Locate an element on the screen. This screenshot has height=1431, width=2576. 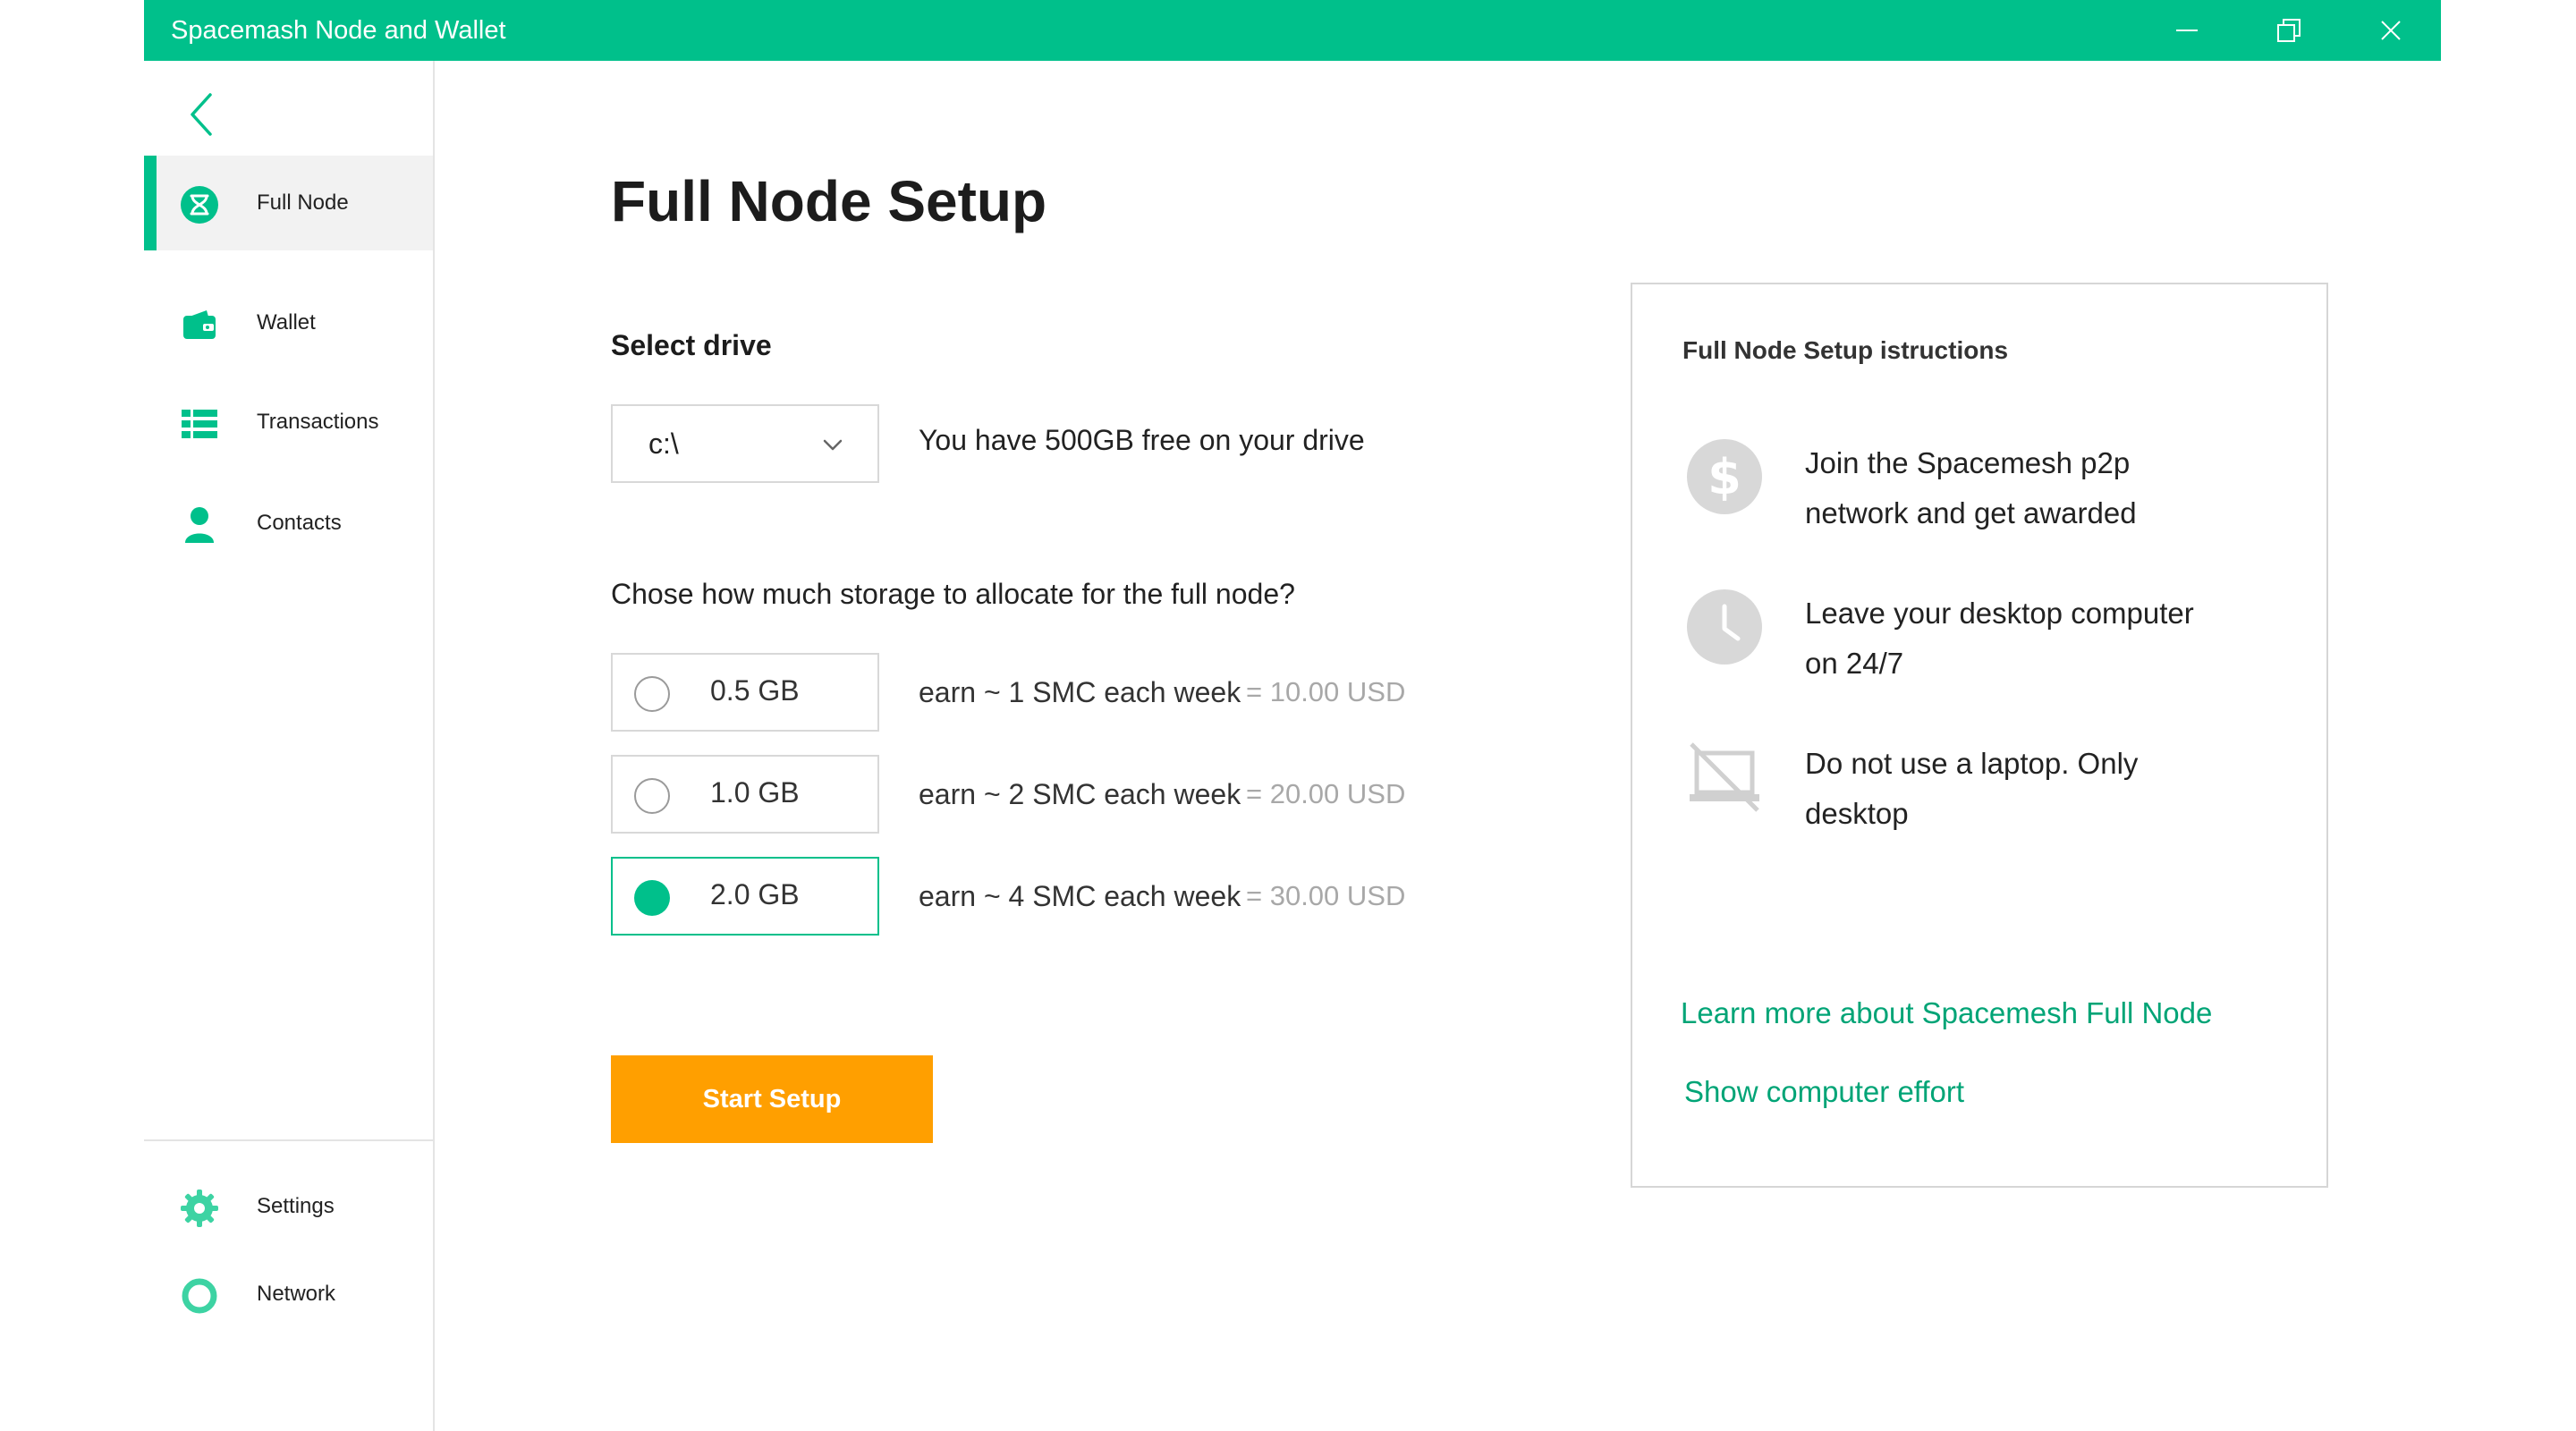
storage-option-0-5gb: 0.5 GB is located at coordinates (745, 693).